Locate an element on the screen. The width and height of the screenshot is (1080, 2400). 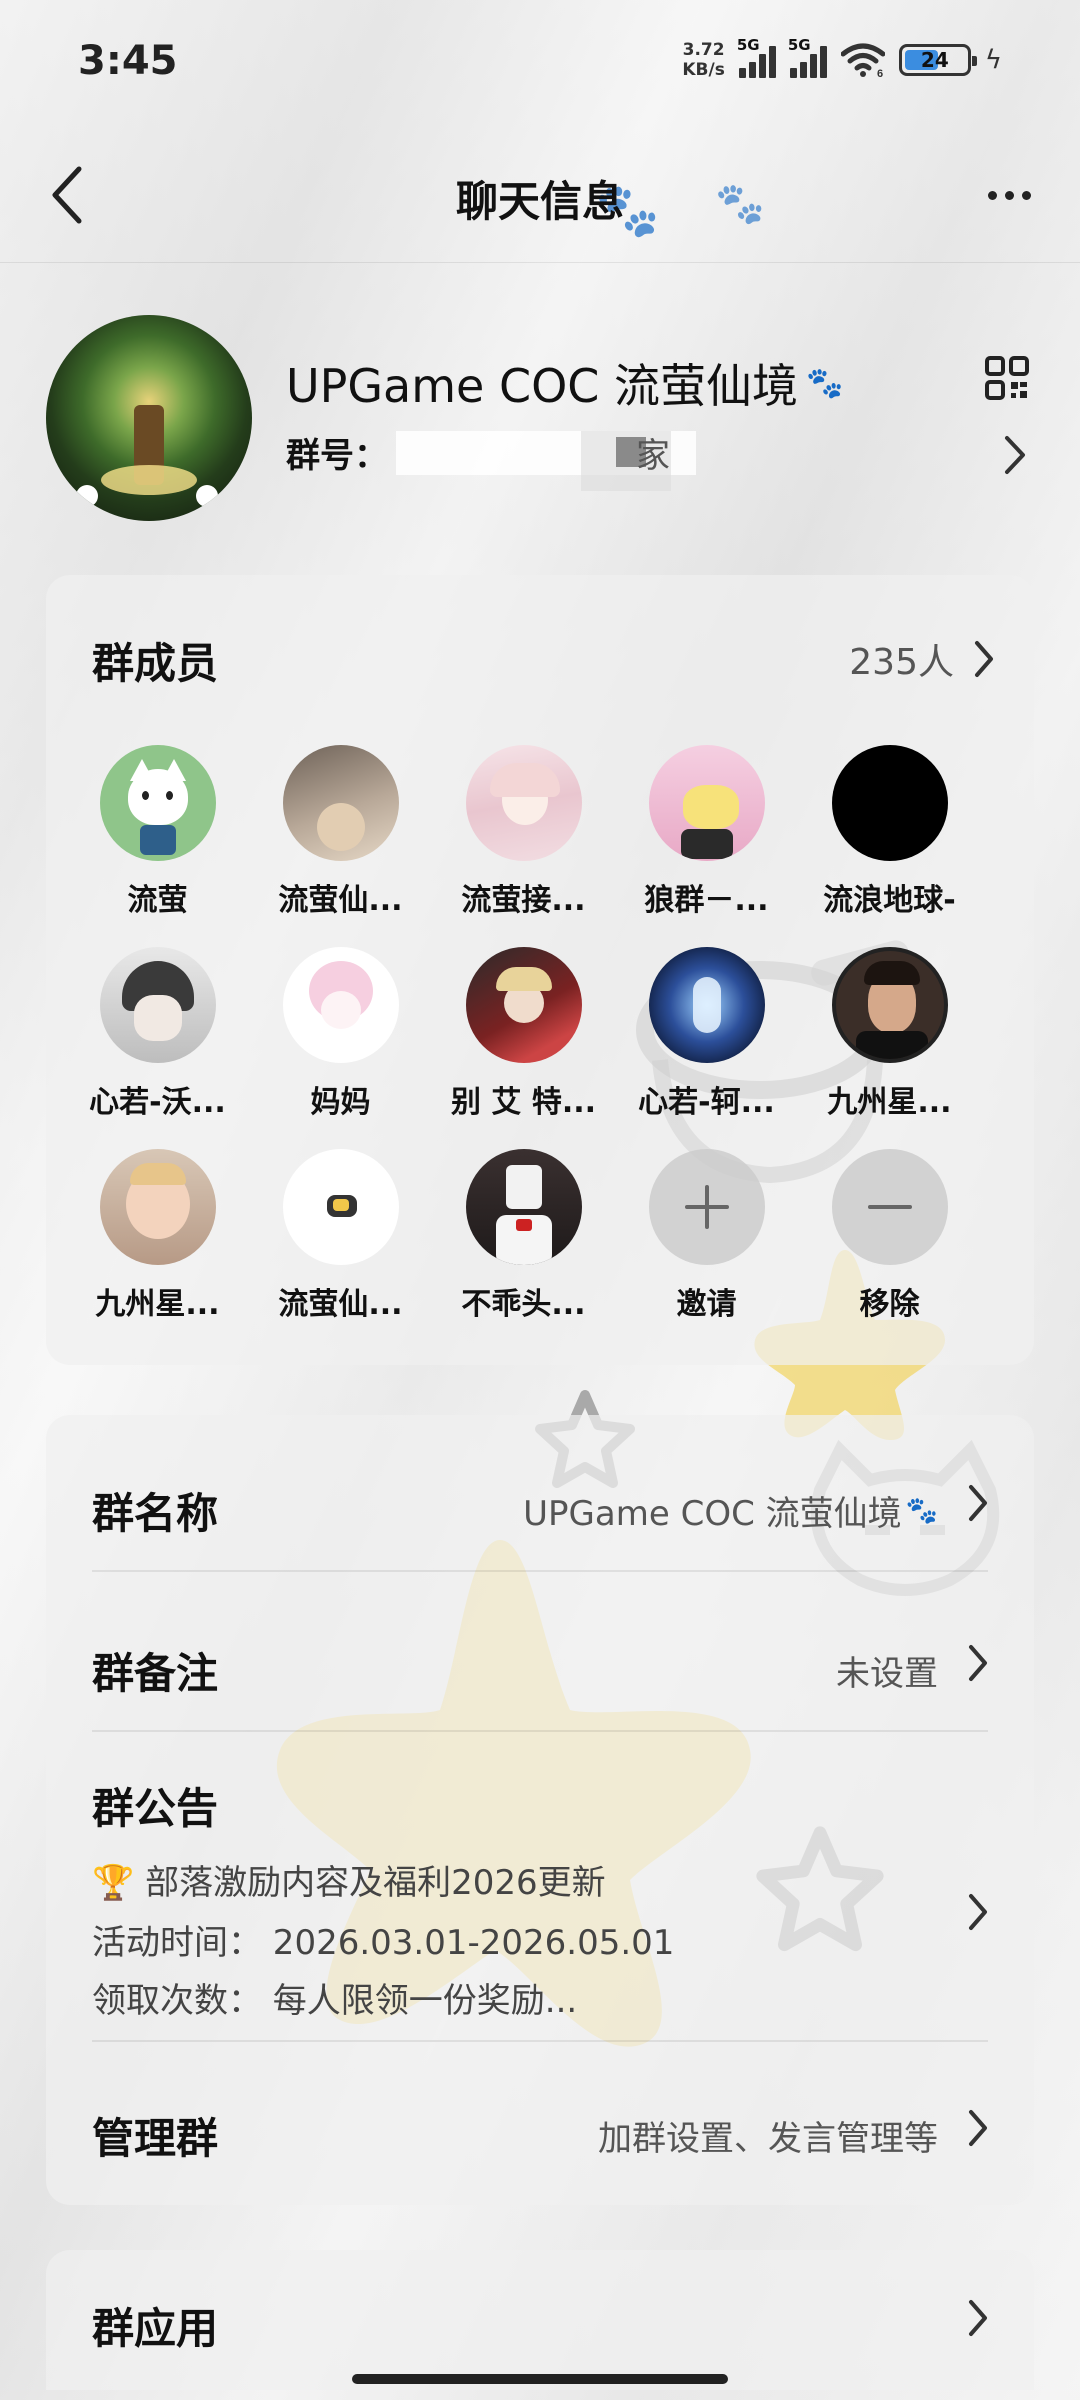
top-nav-bar: 聊天信息 is located at coordinates (540, 195).